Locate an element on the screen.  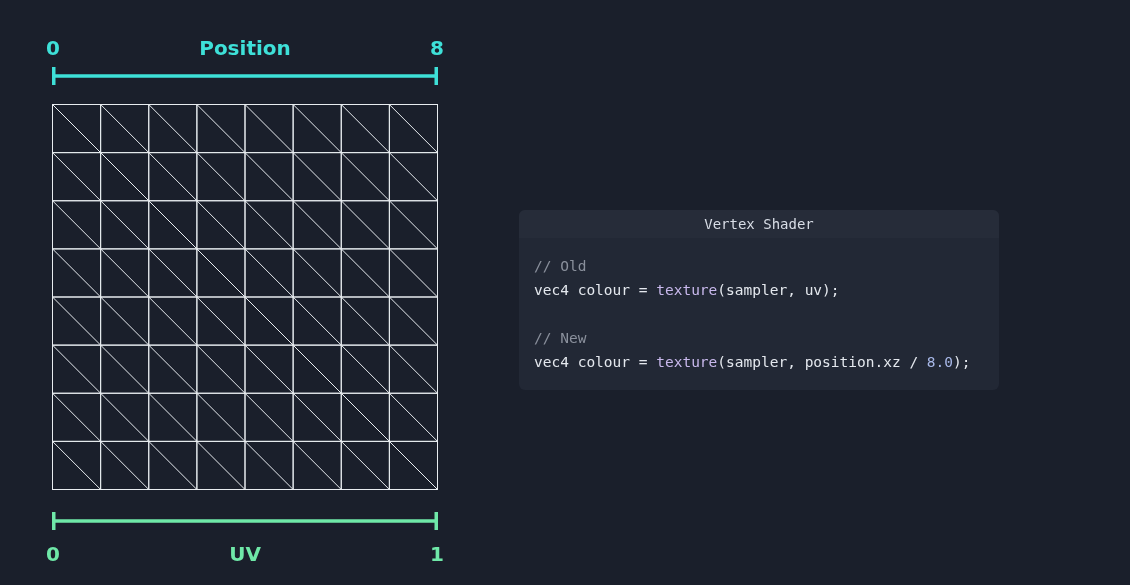
axis-title: UV is located at coordinates (245, 554).